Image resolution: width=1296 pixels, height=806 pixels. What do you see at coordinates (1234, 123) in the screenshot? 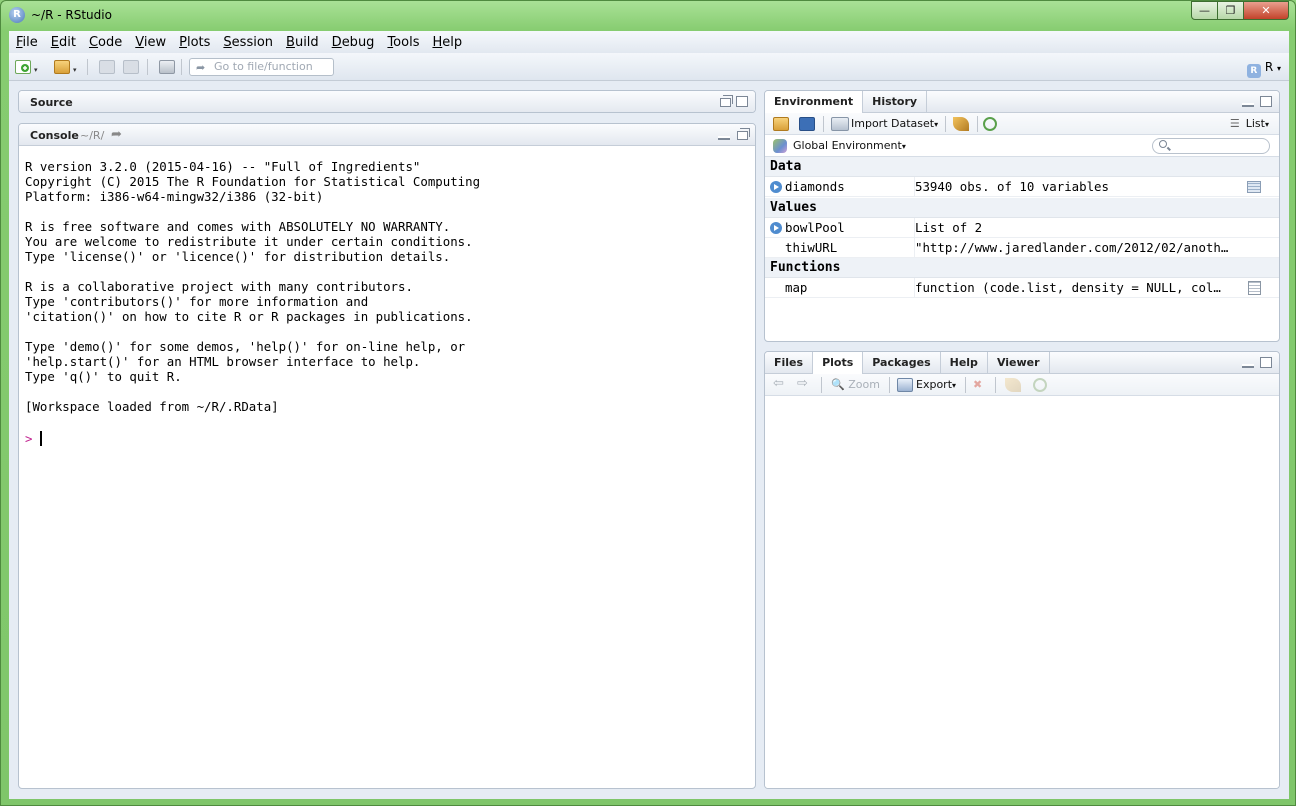
I see `list-view-icon: ☰` at bounding box center [1234, 123].